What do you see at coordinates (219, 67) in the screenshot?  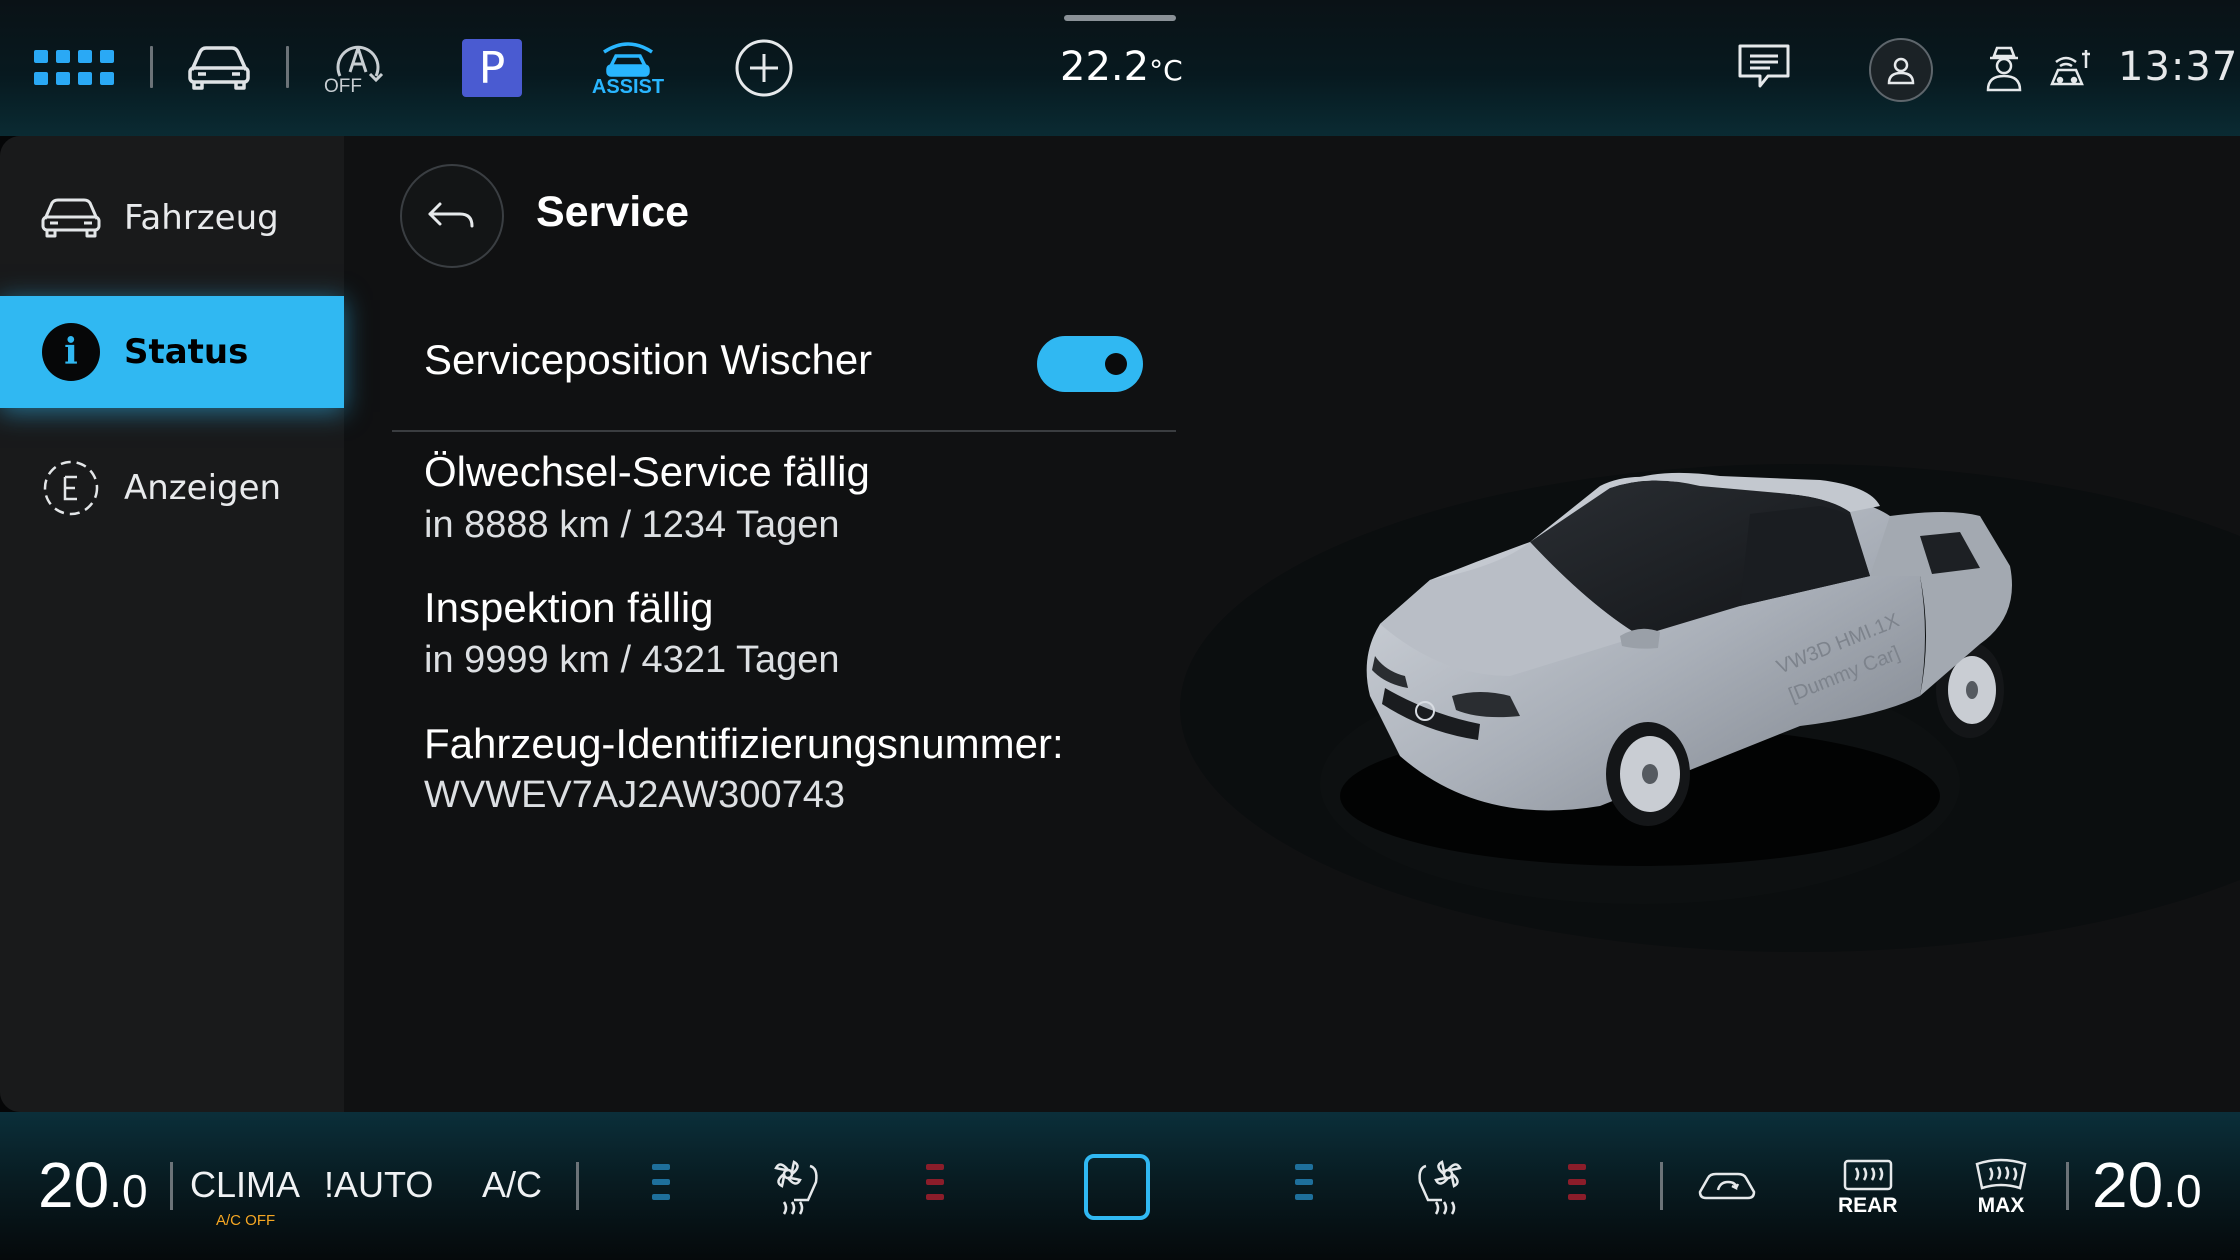 I see `vehicle-icon` at bounding box center [219, 67].